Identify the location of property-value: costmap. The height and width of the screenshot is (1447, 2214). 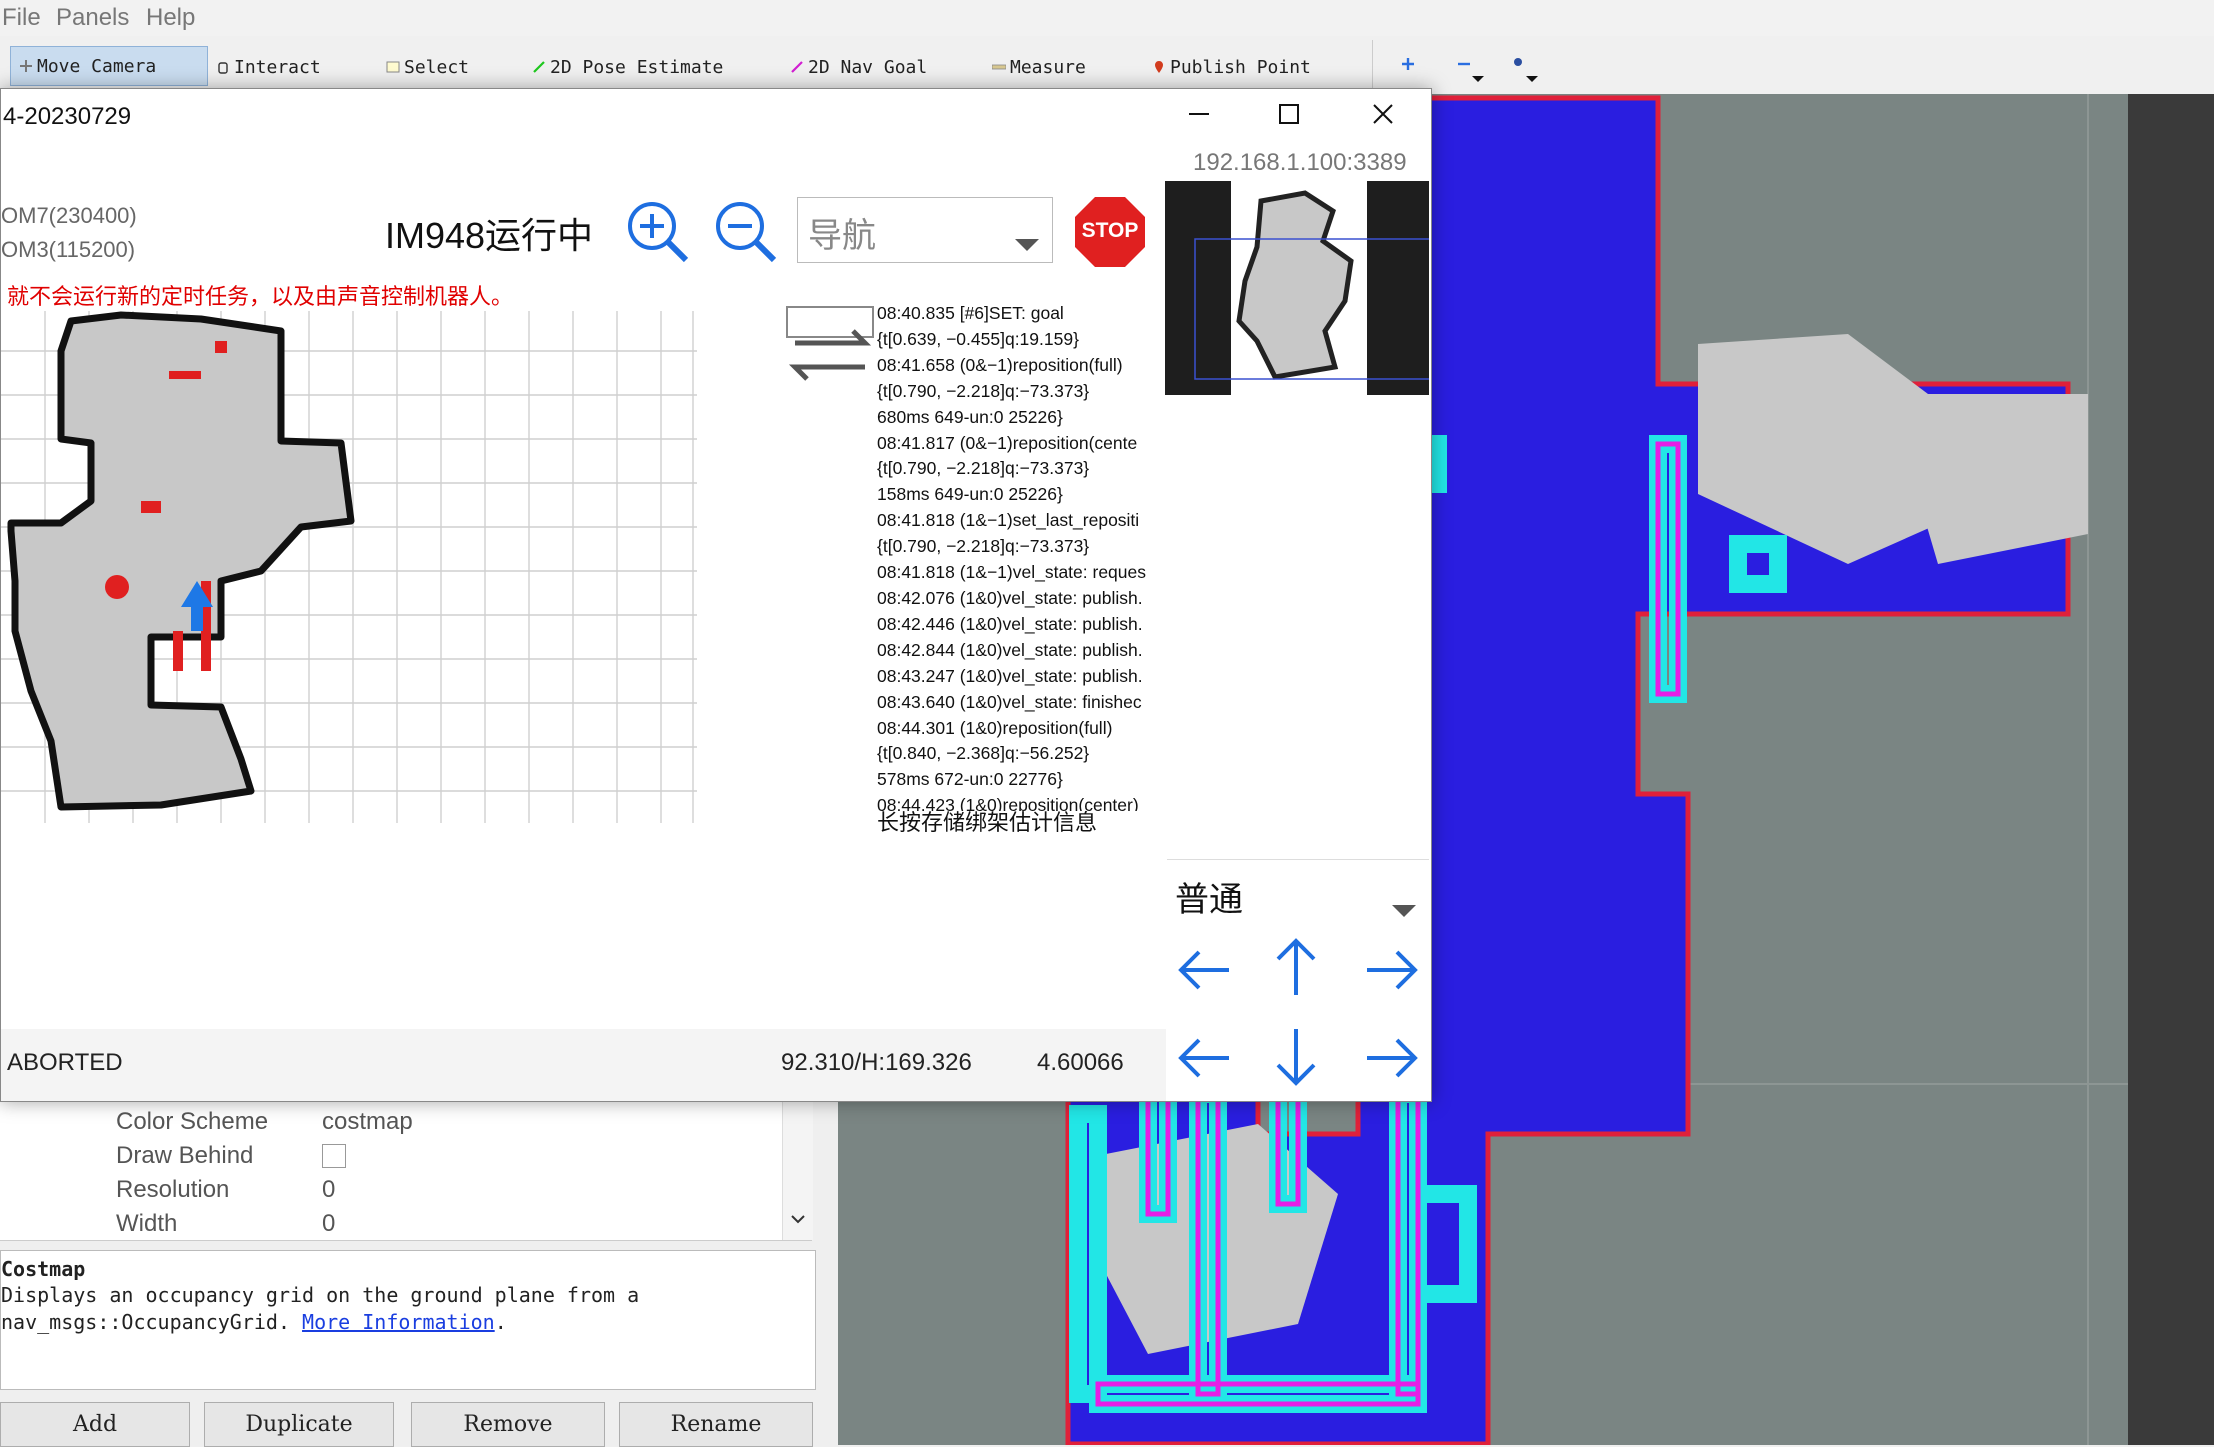
(367, 1122).